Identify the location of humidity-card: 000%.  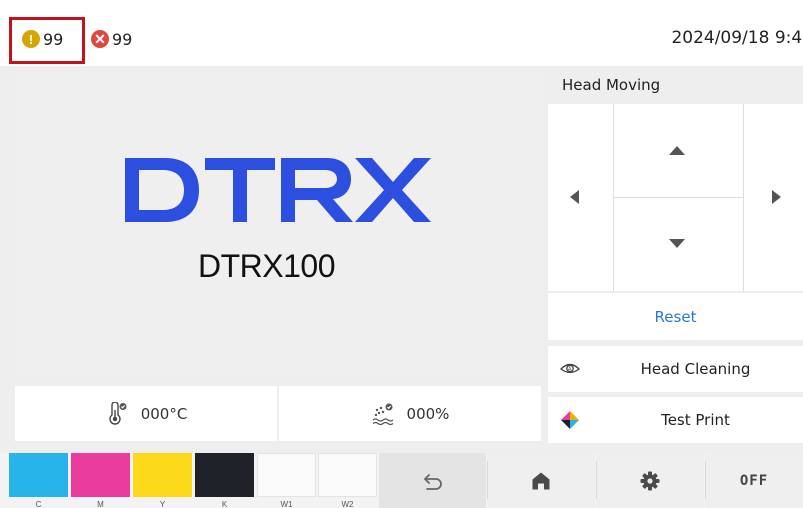
(410, 413).